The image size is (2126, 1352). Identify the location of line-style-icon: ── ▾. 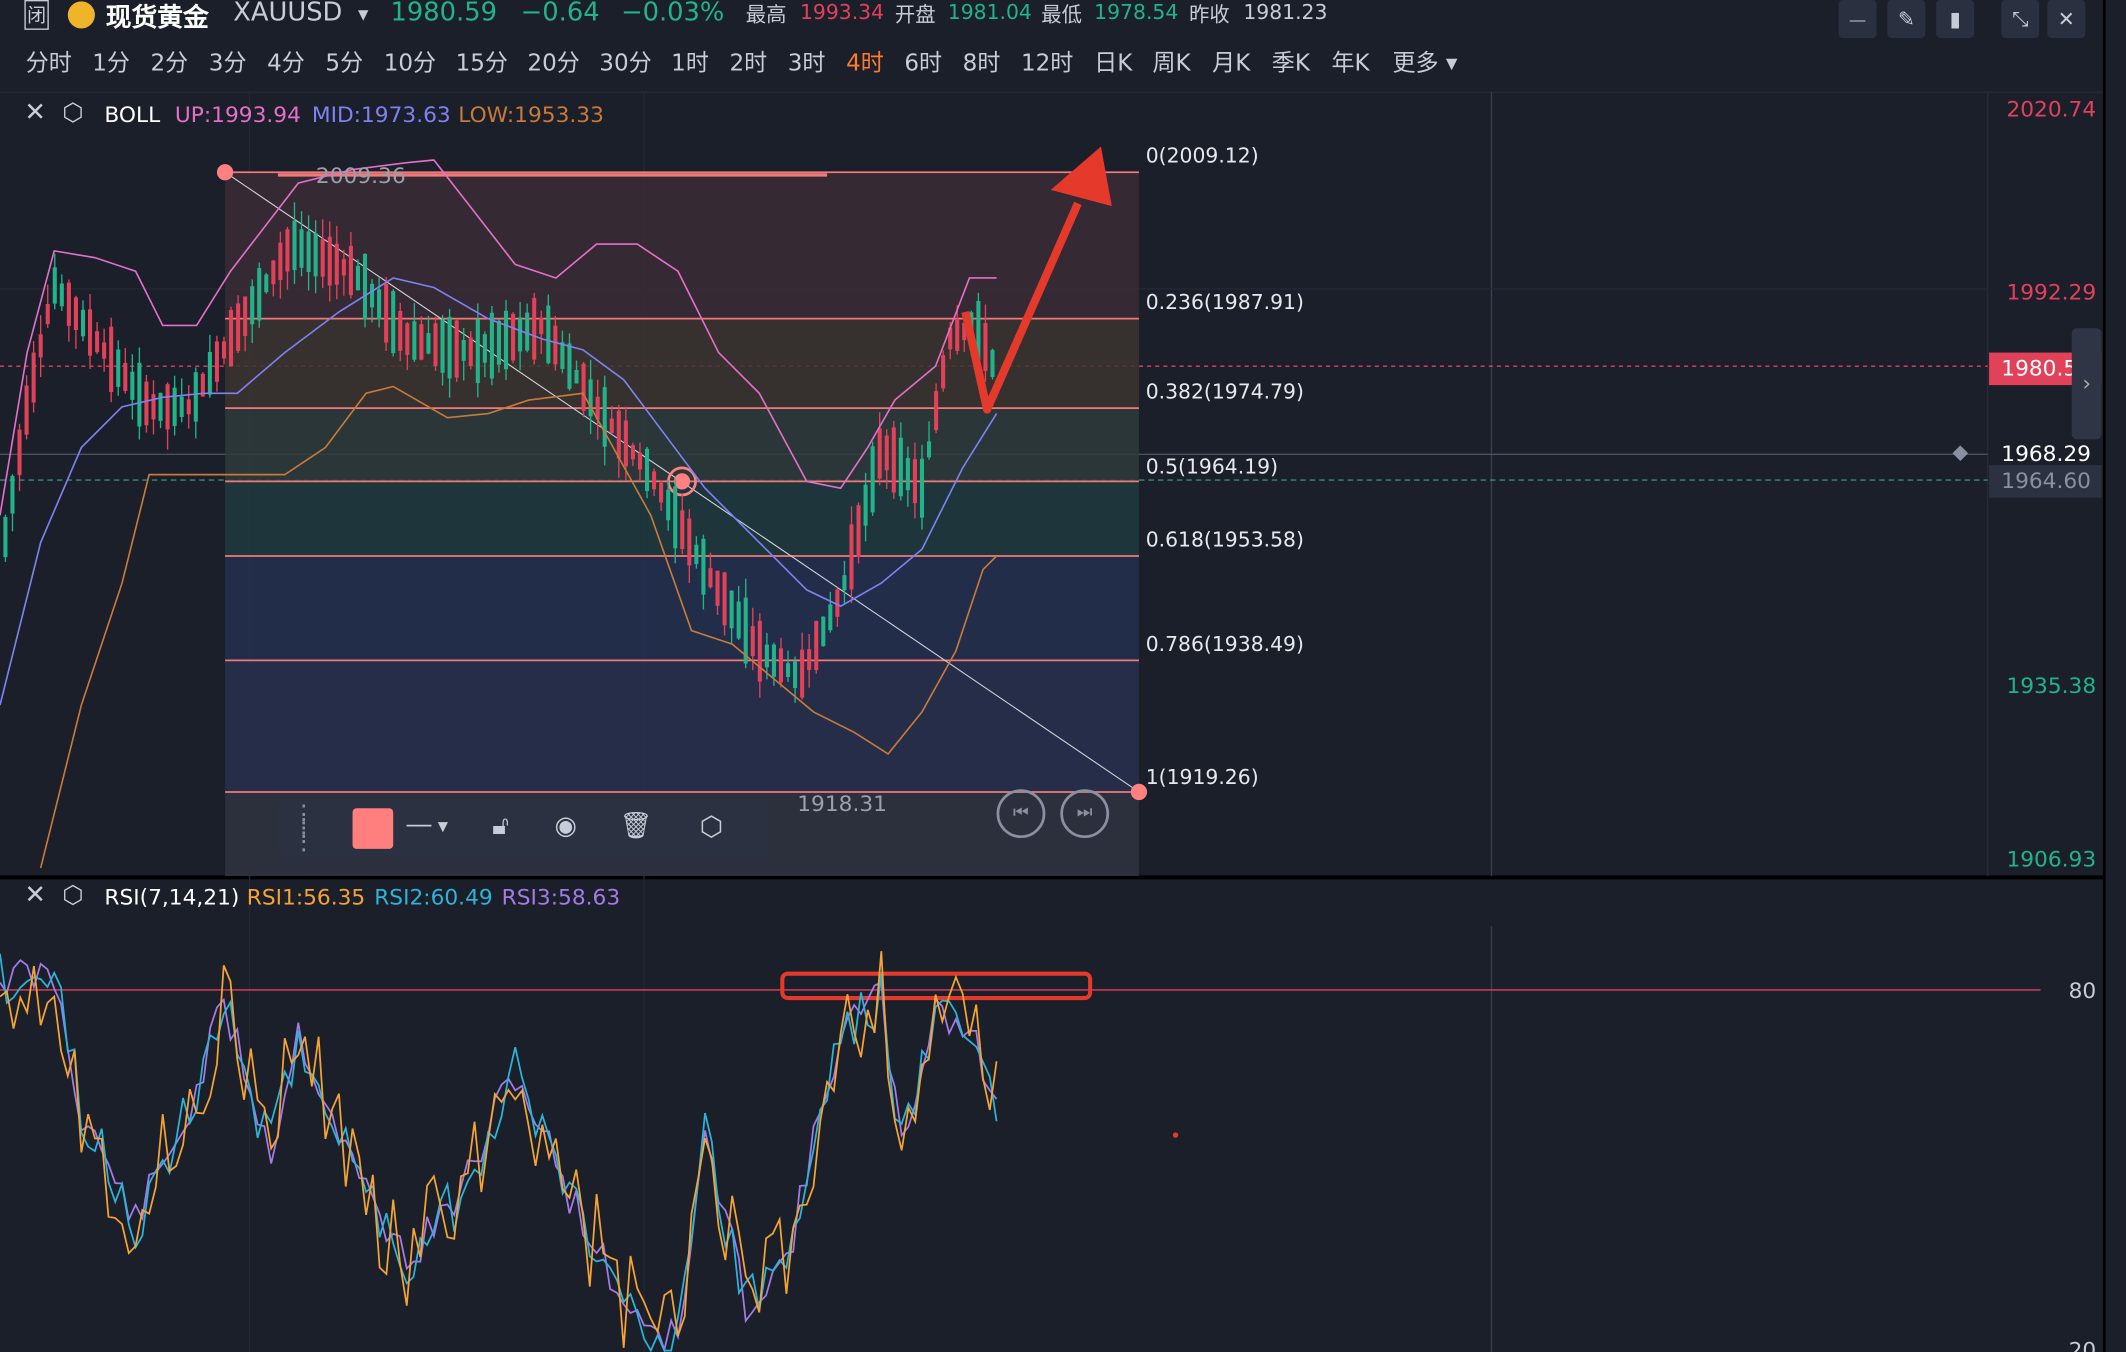
(427, 826).